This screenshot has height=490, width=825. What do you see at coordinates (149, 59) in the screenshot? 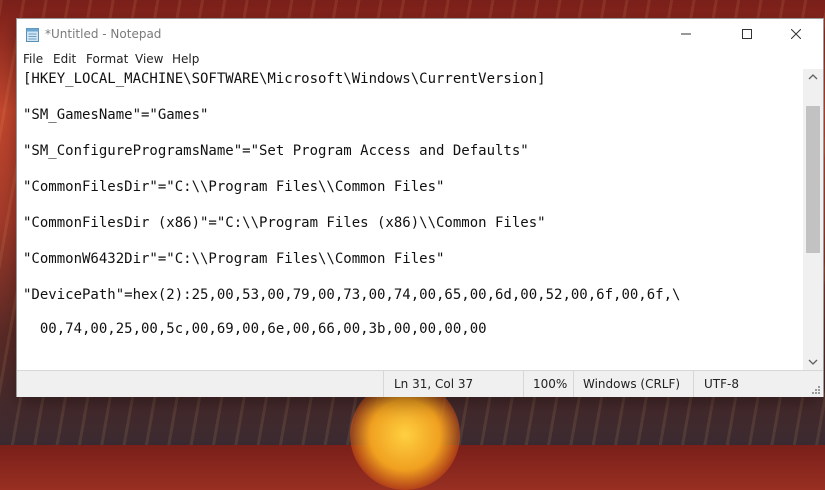
I see `menu-view: View` at bounding box center [149, 59].